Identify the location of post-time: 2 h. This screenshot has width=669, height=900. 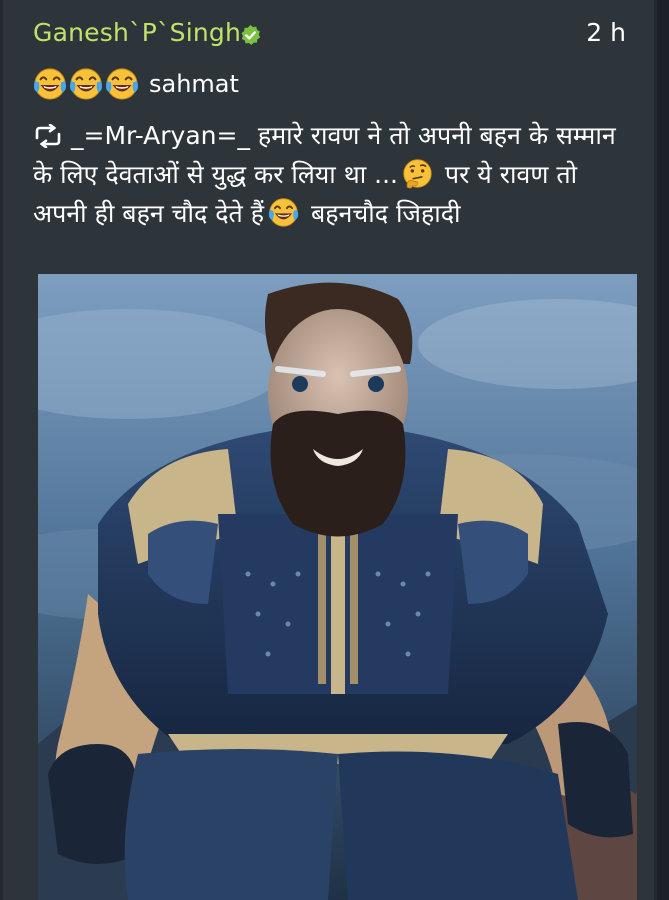
(606, 32).